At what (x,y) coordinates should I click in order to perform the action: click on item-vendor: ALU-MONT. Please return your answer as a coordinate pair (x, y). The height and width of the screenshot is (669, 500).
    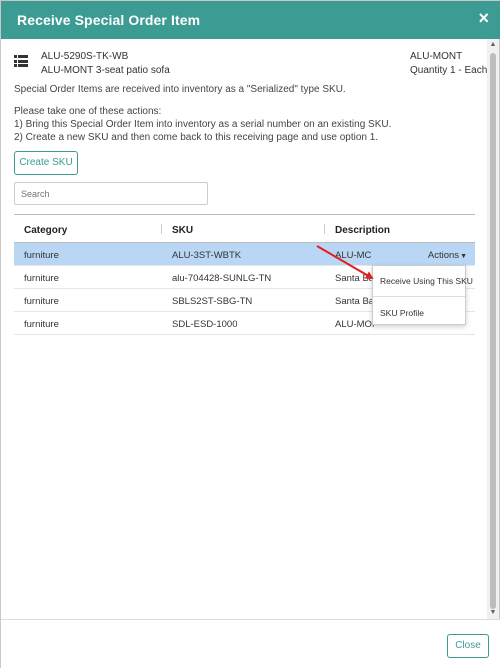
    Looking at the image, I should click on (436, 56).